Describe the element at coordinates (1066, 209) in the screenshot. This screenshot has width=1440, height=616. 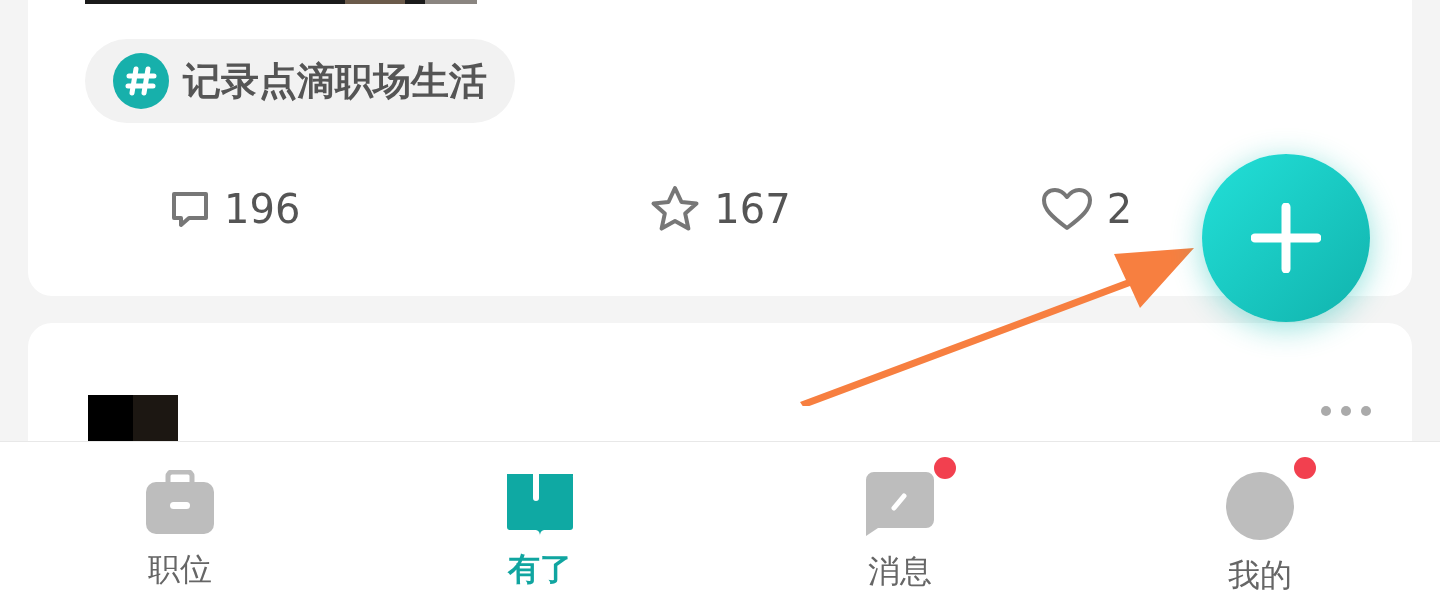
I see `heart-icon` at that location.